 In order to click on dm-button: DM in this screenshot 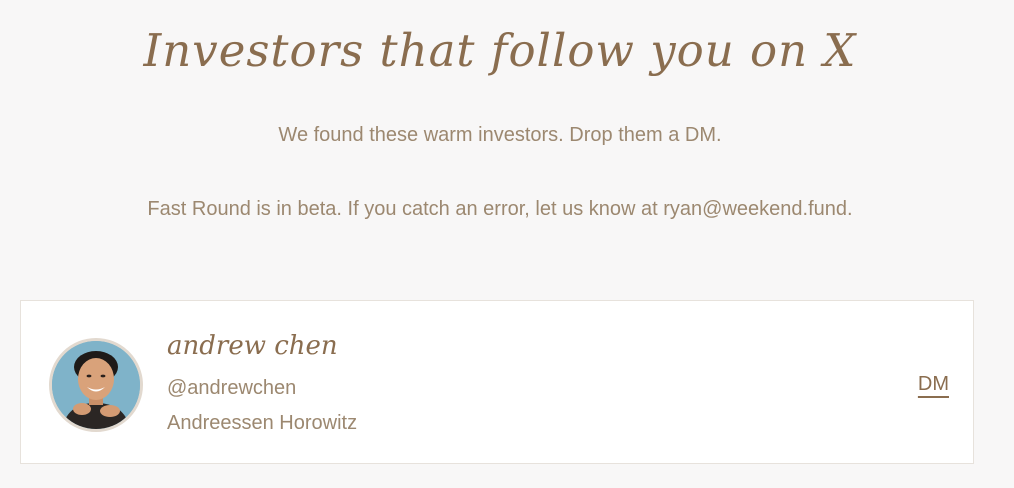, I will do `click(933, 384)`.